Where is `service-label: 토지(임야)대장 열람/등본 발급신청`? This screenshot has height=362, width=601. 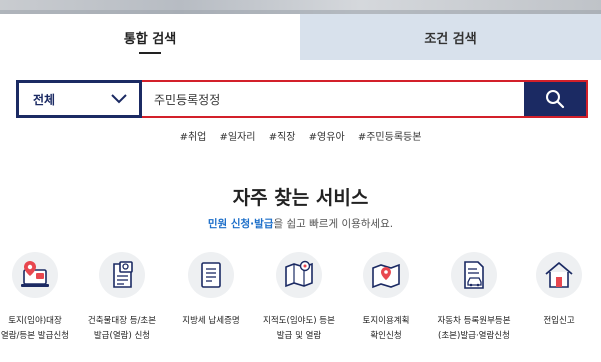
service-label: 토지(임야)대장 열람/등본 발급신청 is located at coordinates (35, 328).